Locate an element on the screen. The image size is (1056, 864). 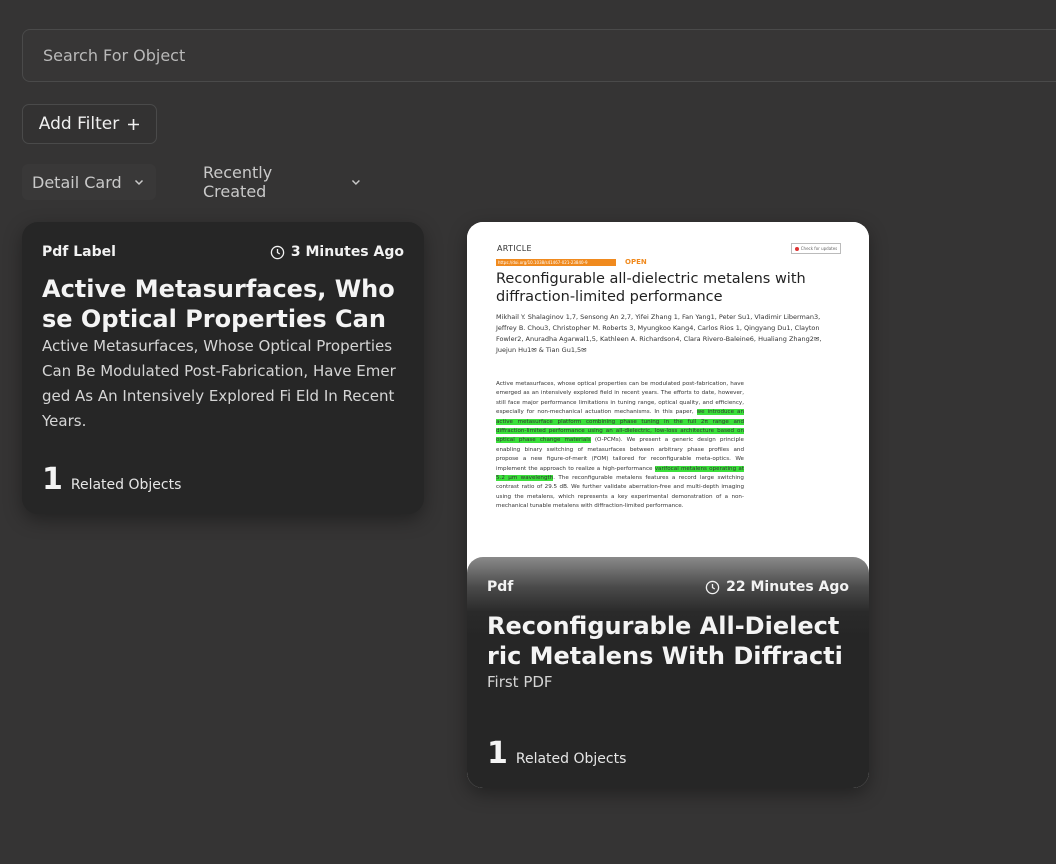
preview-article-label: ARTICLE is located at coordinates (514, 248).